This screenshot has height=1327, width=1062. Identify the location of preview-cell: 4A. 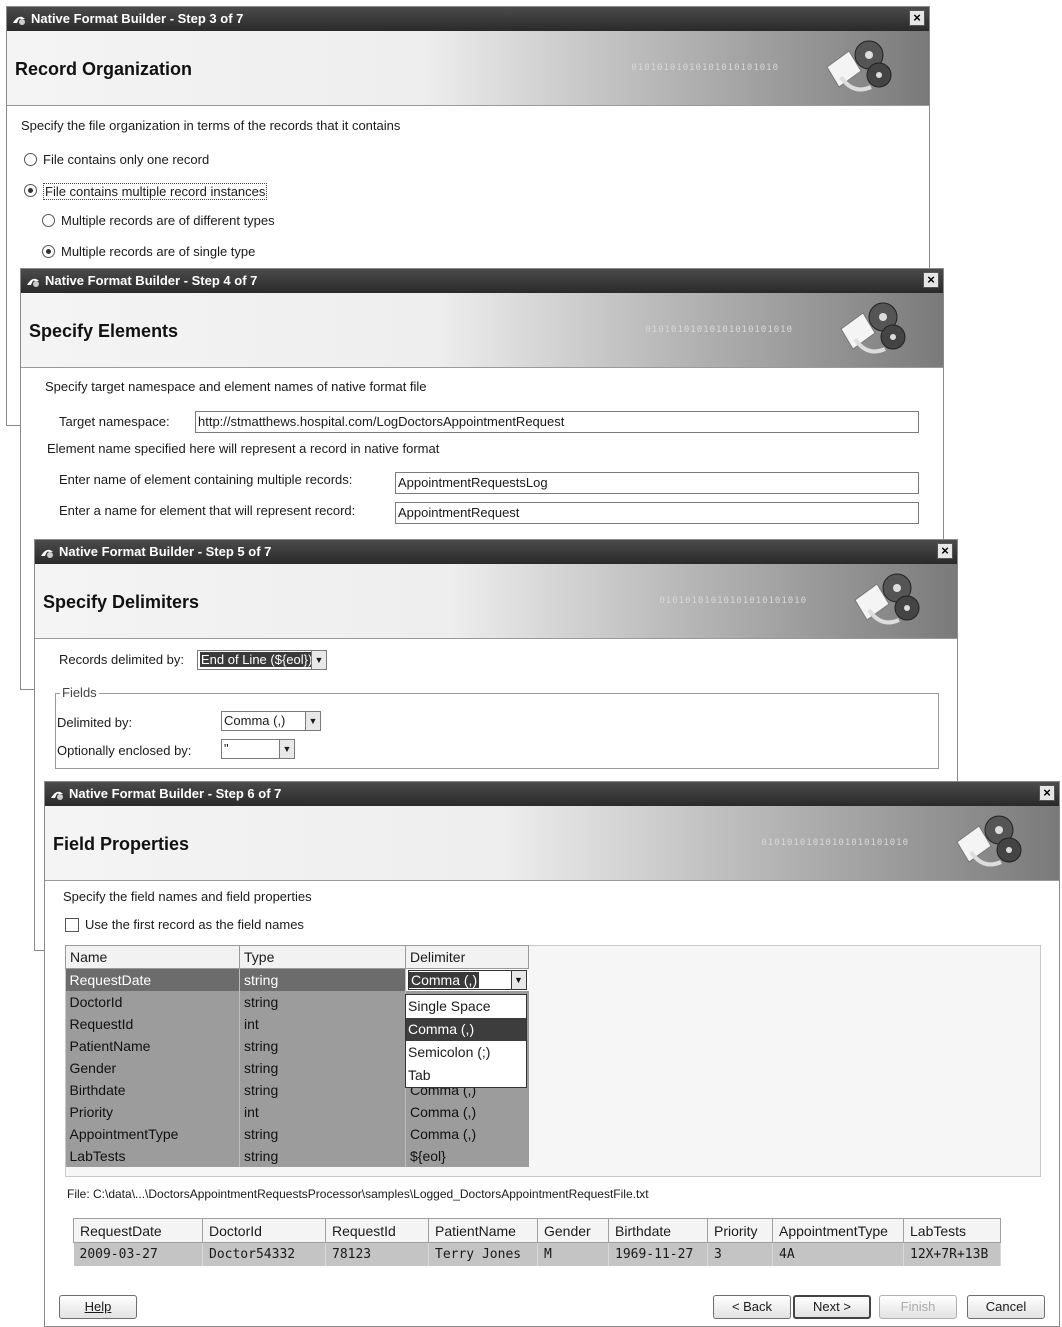
(838, 1254).